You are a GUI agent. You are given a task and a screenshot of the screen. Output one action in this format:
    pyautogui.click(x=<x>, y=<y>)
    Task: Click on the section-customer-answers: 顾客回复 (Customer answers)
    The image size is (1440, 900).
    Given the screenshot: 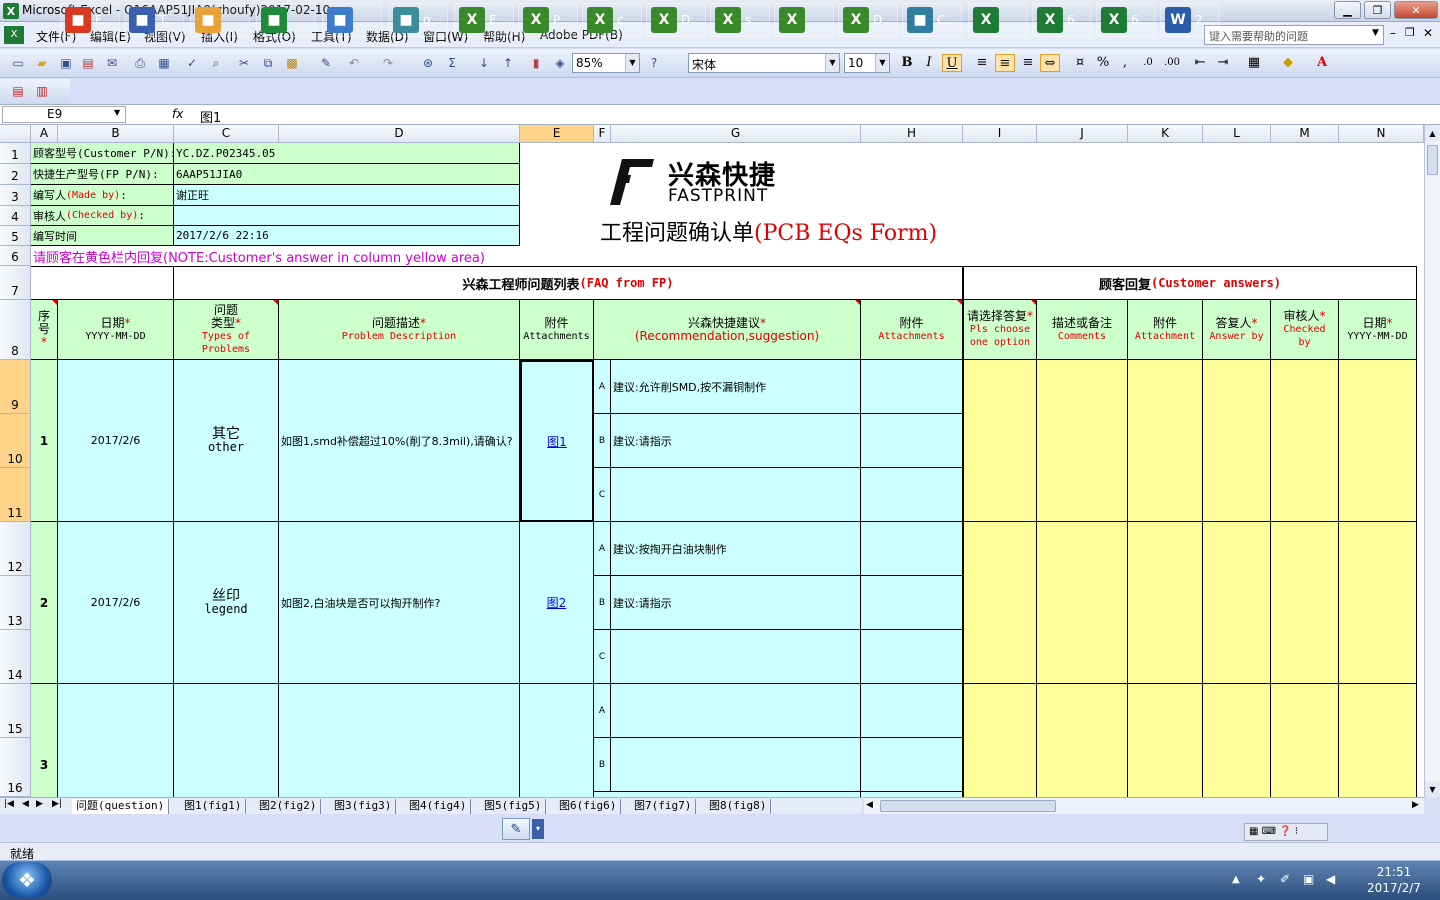 What is the action you would take?
    pyautogui.click(x=1190, y=283)
    